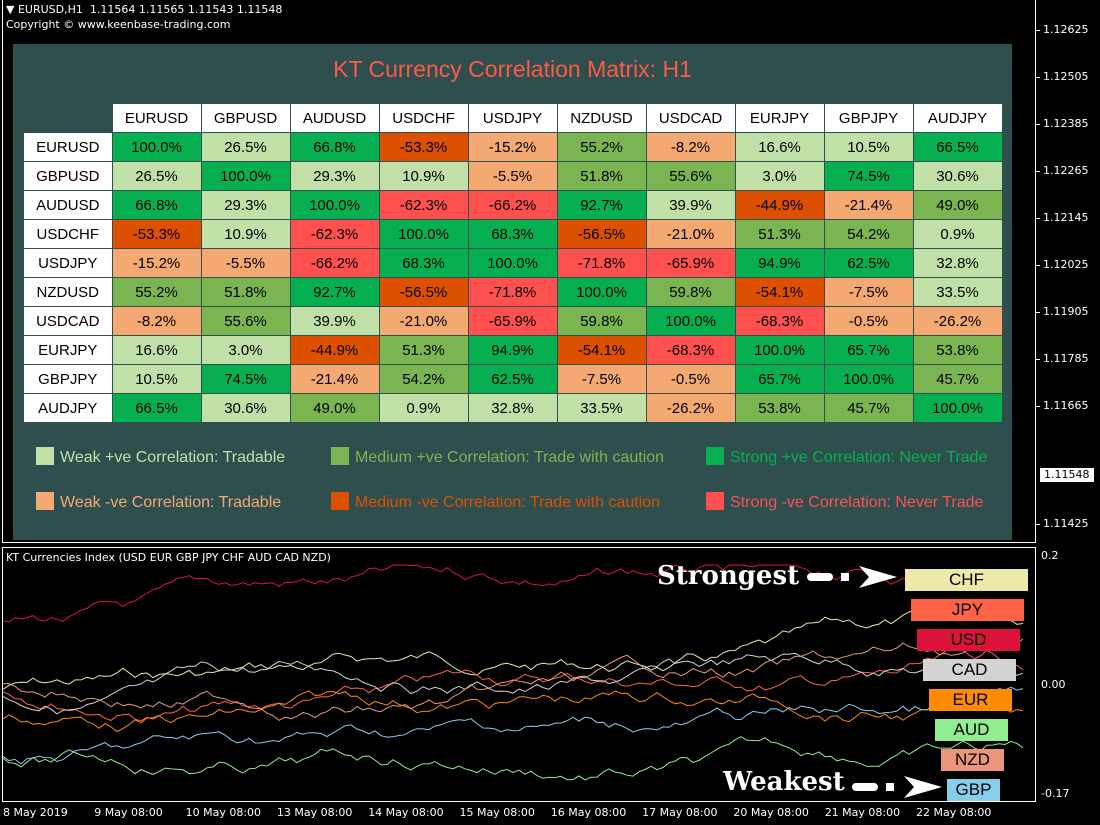  Describe the element at coordinates (512, 69) in the screenshot. I see `matrix-title: KT Currency Correlation Matrix: H1` at that location.